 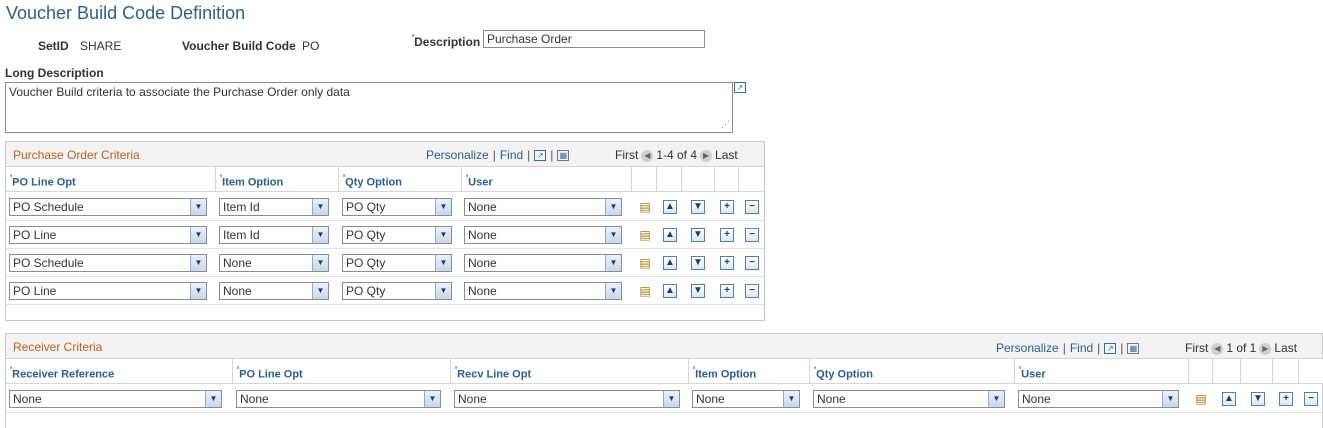 What do you see at coordinates (567, 399) in the screenshot?
I see `recv-line-opt-select: None ▼` at bounding box center [567, 399].